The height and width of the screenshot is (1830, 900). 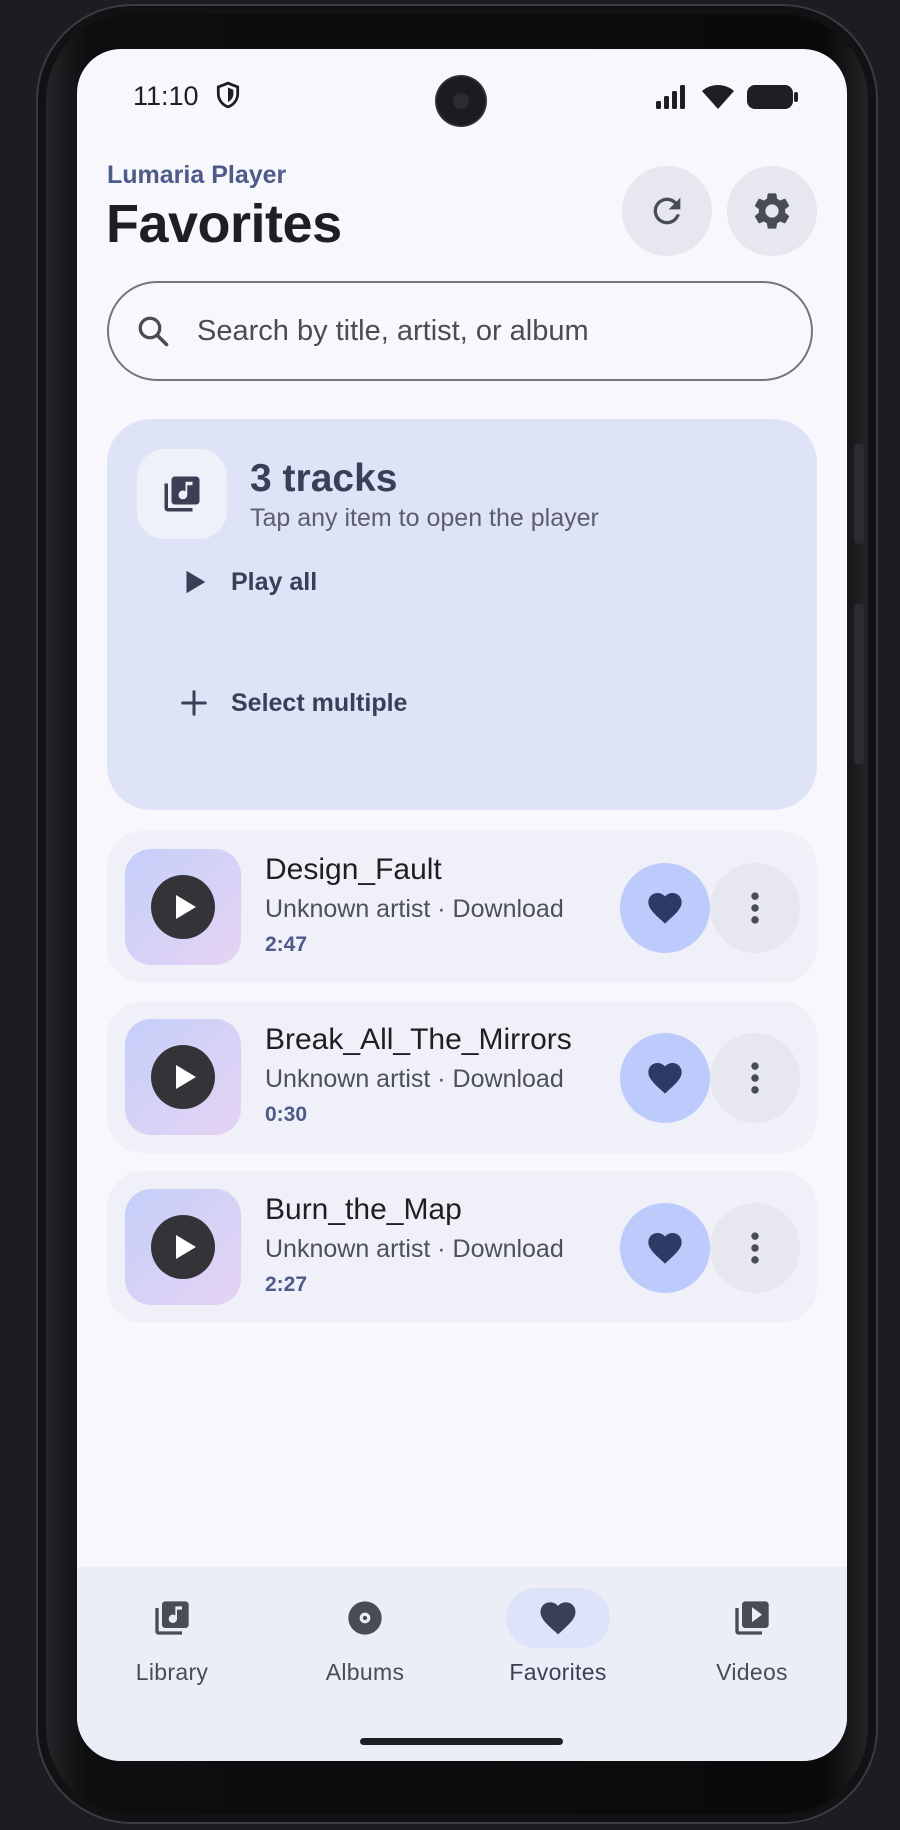 What do you see at coordinates (224, 224) in the screenshot?
I see `page-title: Favorites` at bounding box center [224, 224].